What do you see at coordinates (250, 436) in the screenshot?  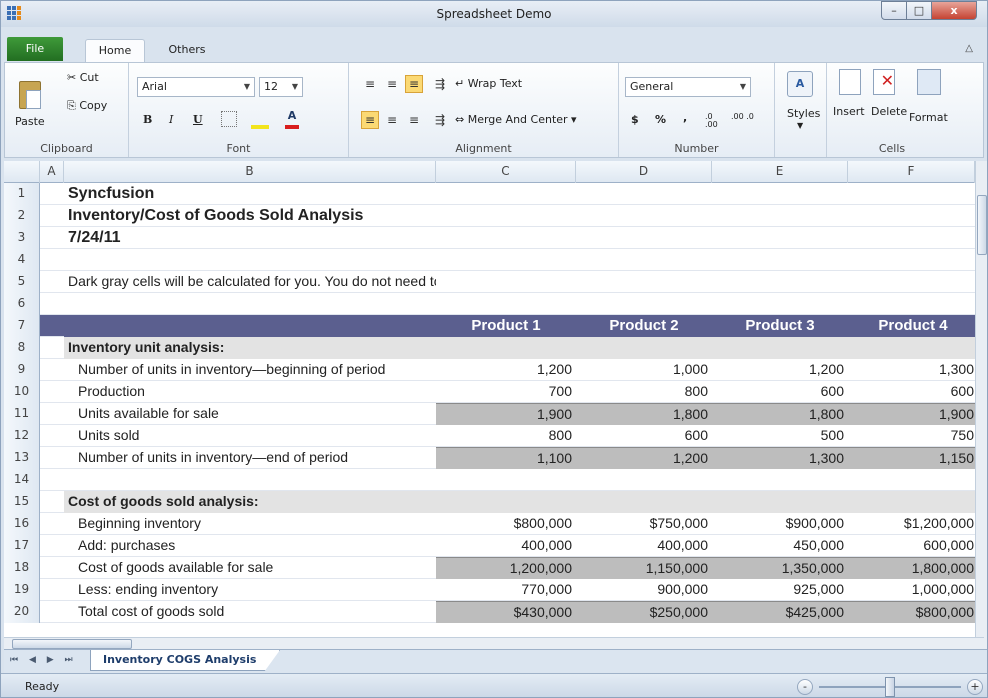 I see `cell-b: Units sold` at bounding box center [250, 436].